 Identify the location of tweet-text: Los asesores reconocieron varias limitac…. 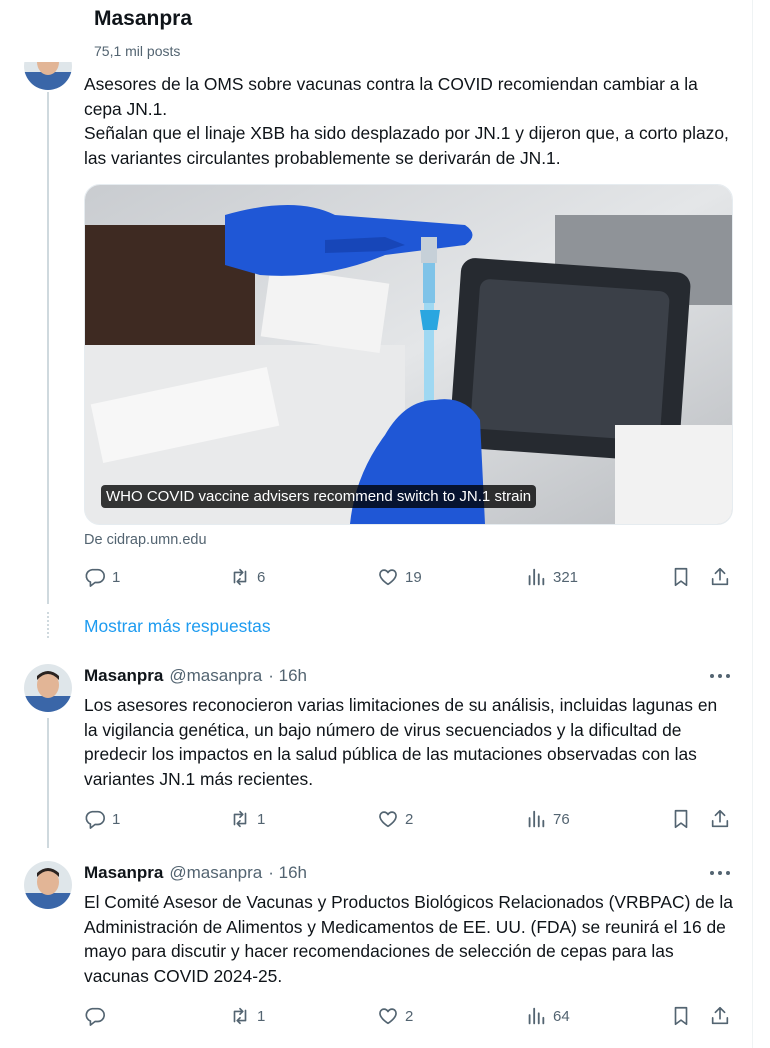
(401, 742).